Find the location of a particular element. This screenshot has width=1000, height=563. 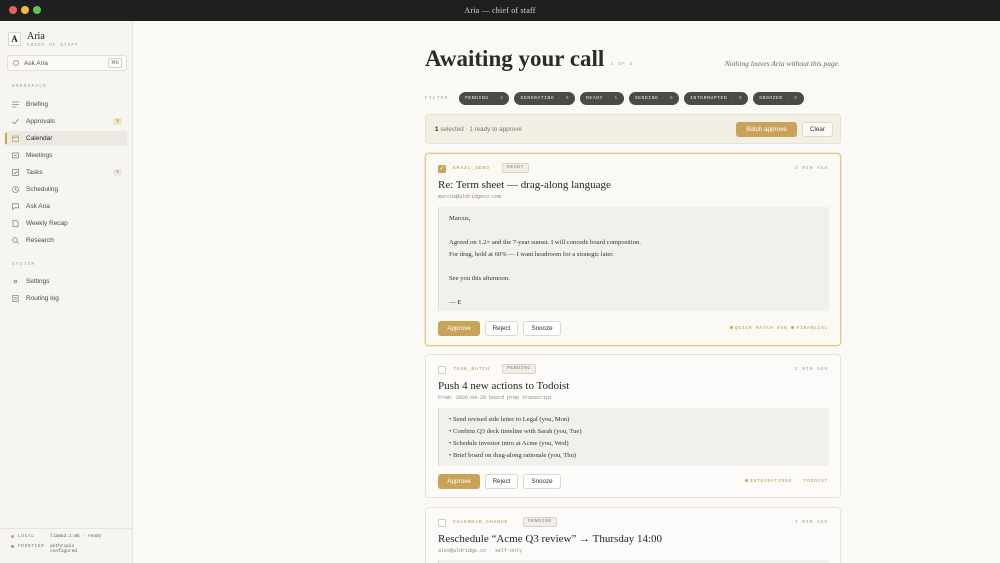

sidebar-item-tasks: Tasks 5 is located at coordinates (66, 172).